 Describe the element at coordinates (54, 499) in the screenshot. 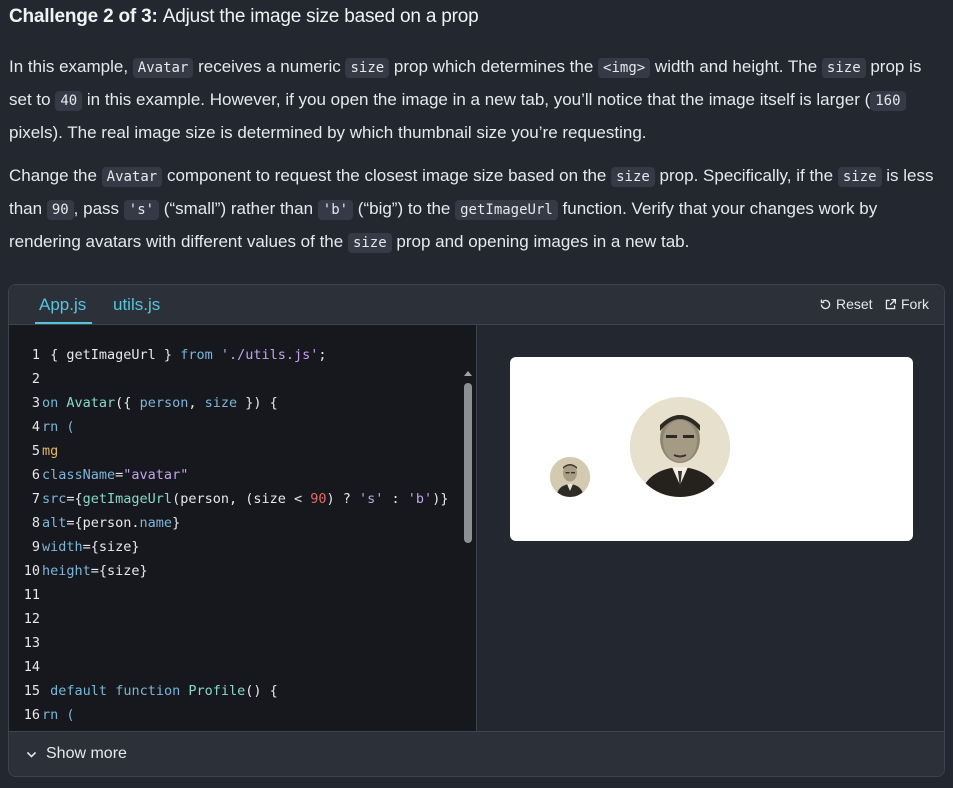

I see `code-token: src` at that location.